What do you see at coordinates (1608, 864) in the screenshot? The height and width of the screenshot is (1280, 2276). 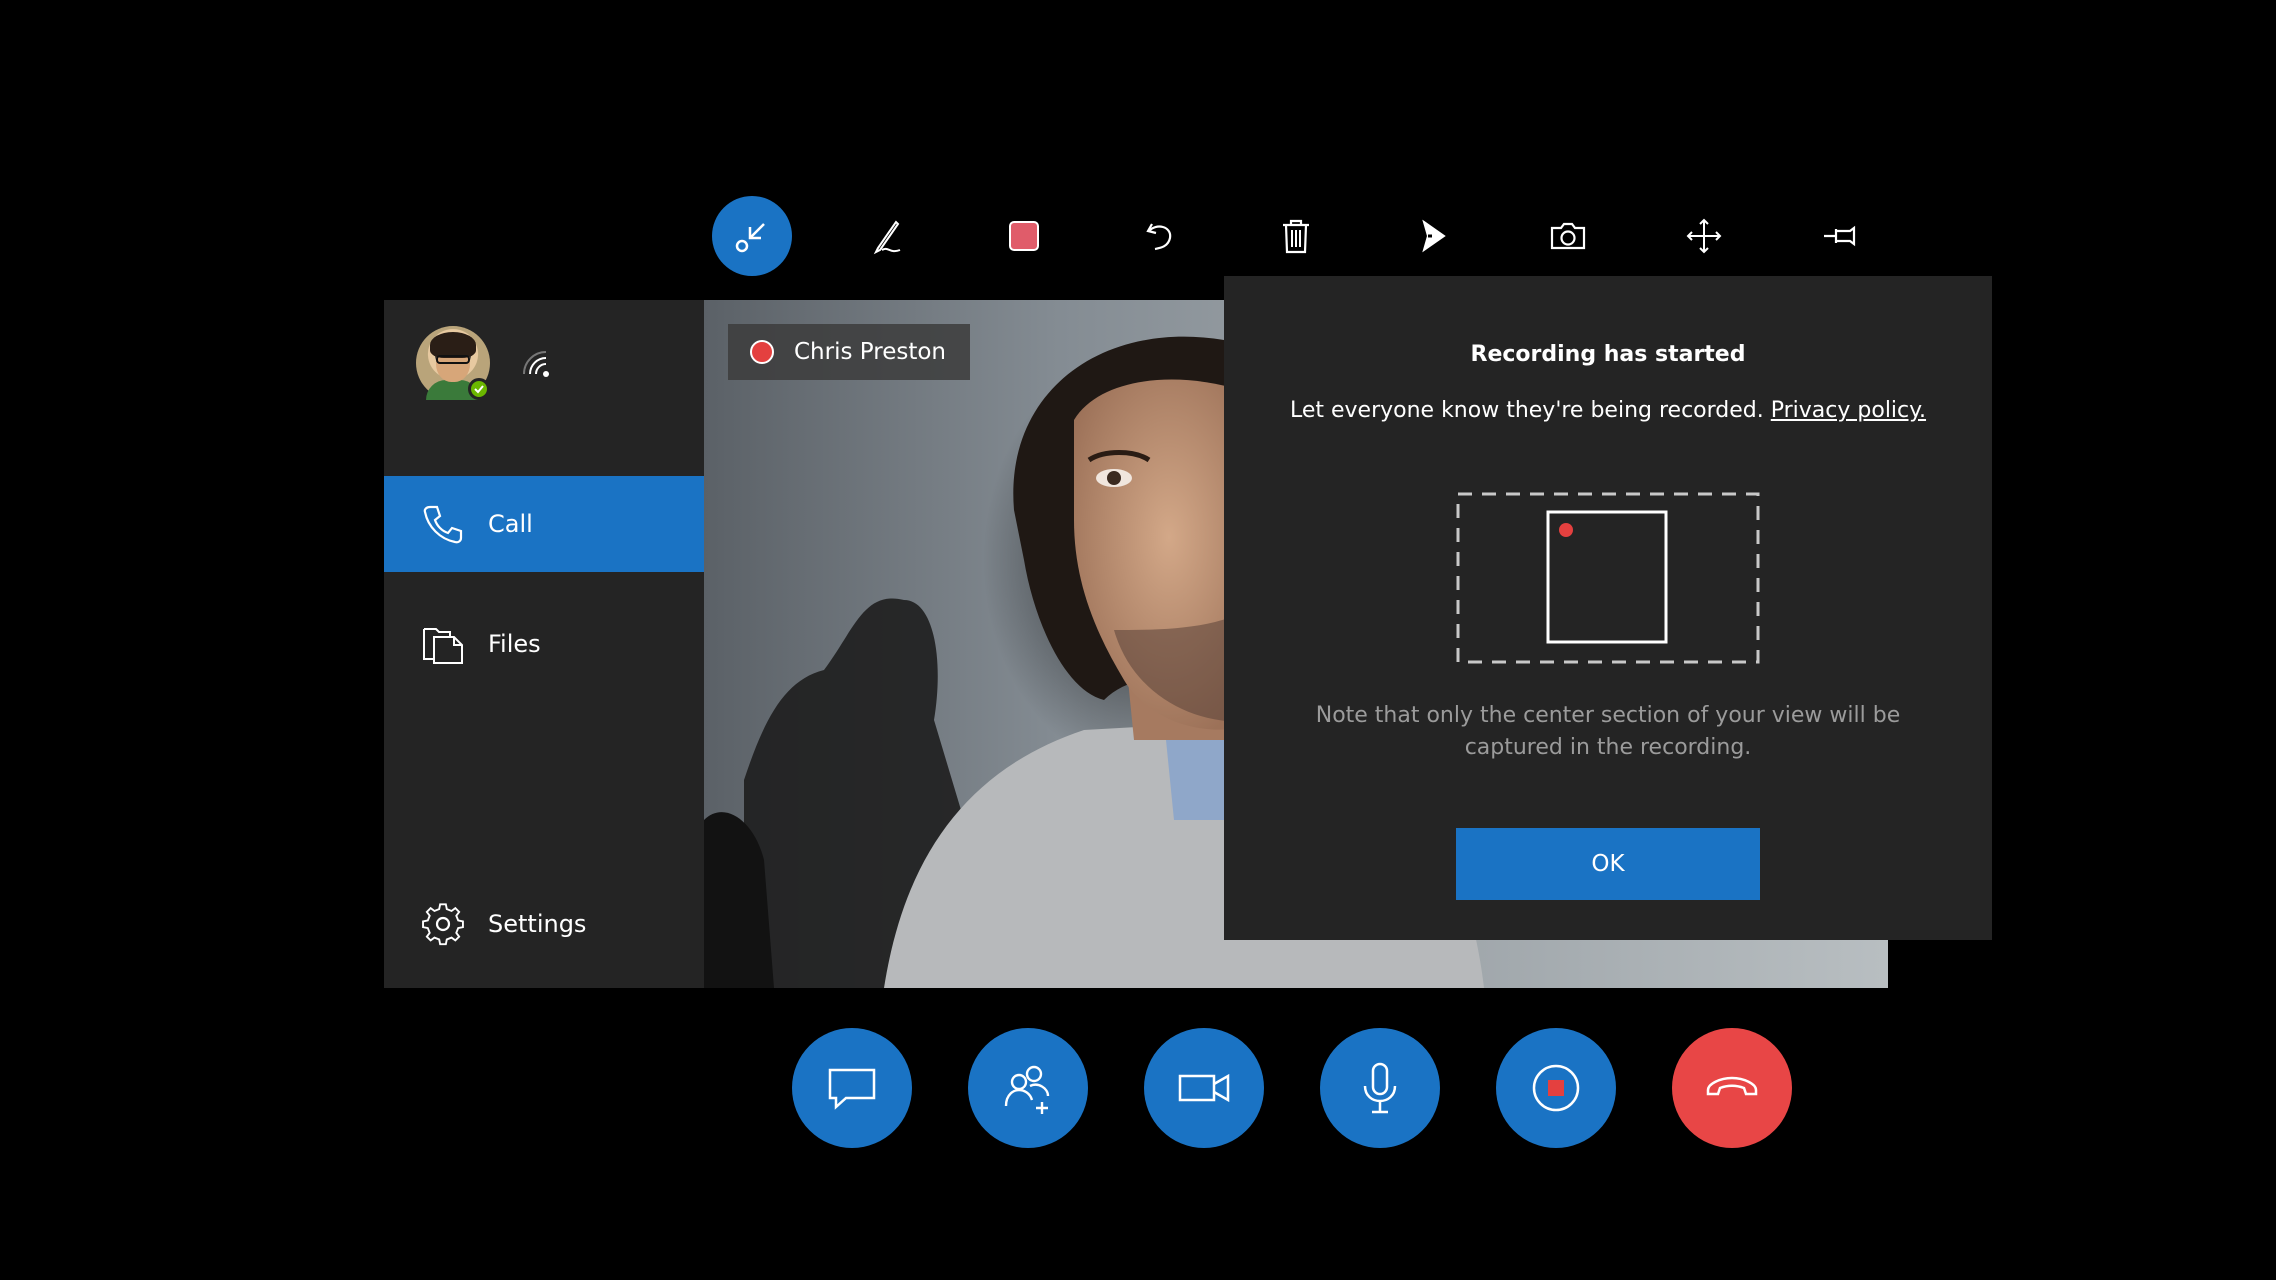 I see `ok-button: OK` at bounding box center [1608, 864].